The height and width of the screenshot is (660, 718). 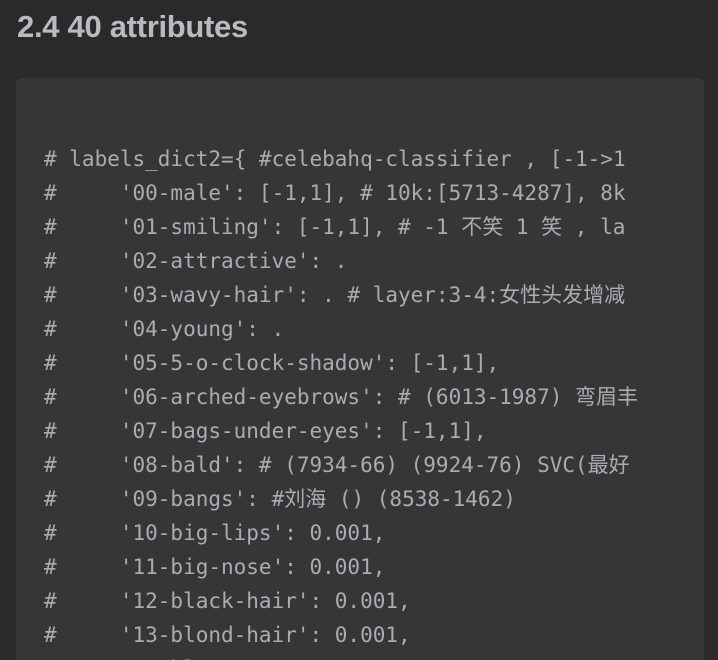 I want to click on code-line: # '11-big-nose': 0.001,, so click(x=215, y=567).